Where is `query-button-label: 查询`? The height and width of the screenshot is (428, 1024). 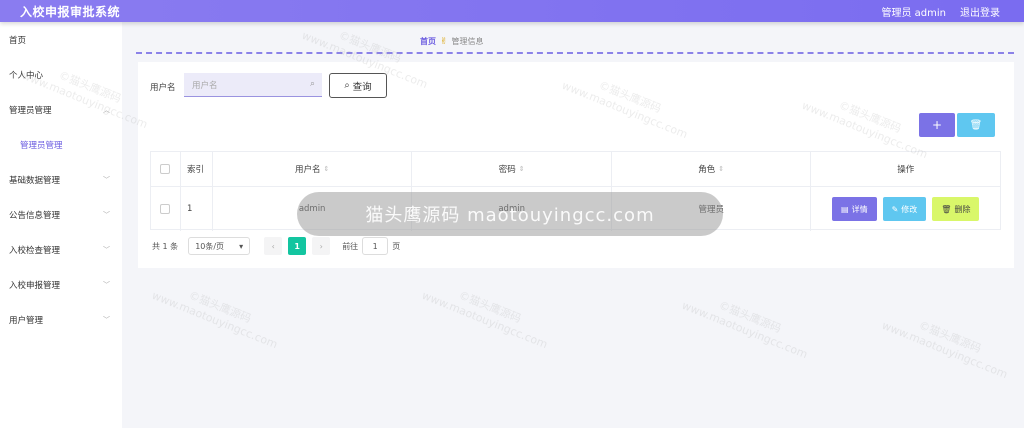
query-button-label: 查询 is located at coordinates (362, 87).